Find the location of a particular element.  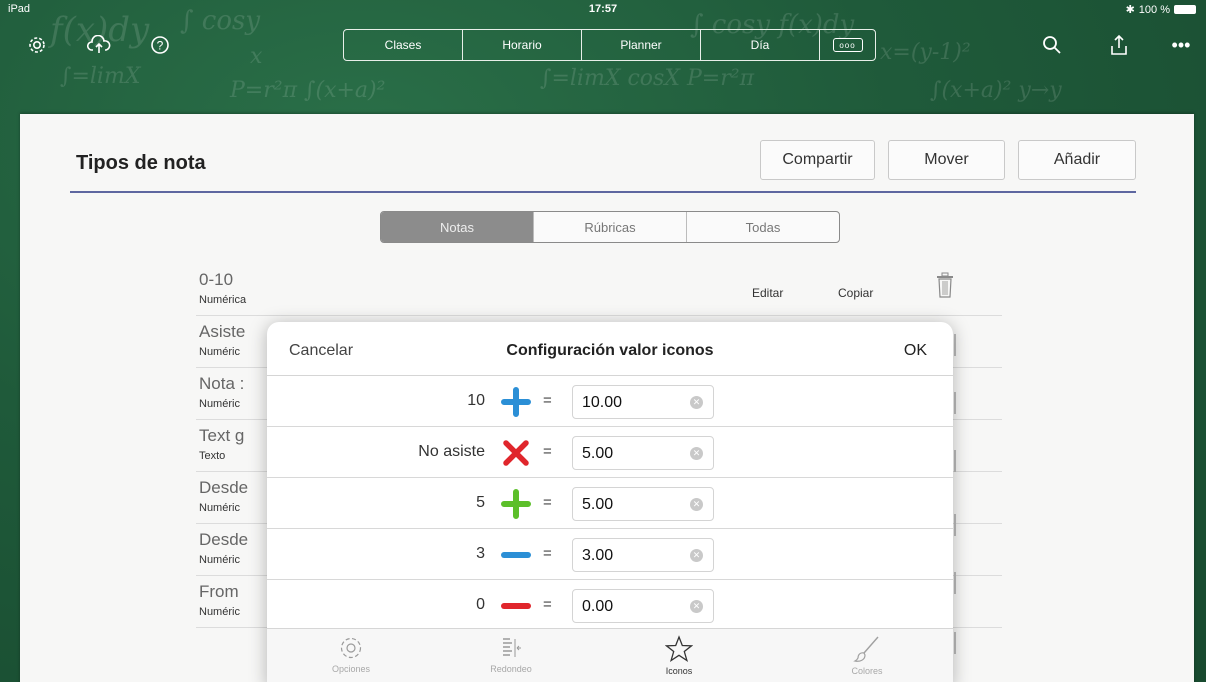

icon-value-row: 3 = 3.00 ✕ is located at coordinates (610, 554).